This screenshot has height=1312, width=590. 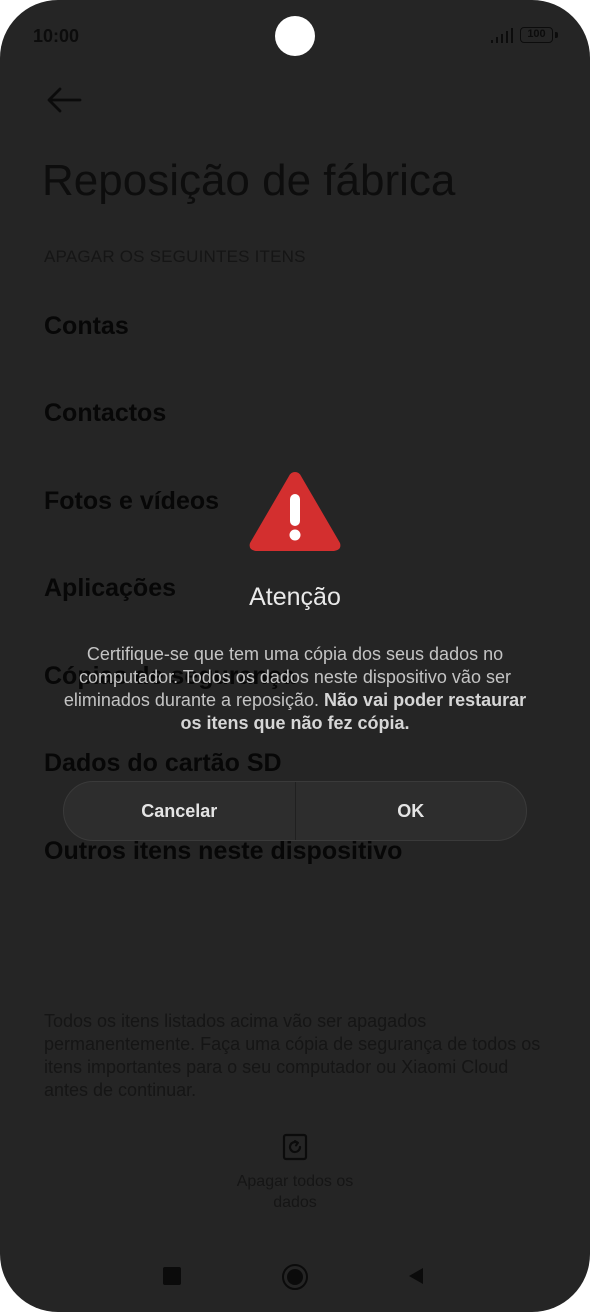 I want to click on erase-all-button: Apagar todos os dados, so click(x=295, y=1173).